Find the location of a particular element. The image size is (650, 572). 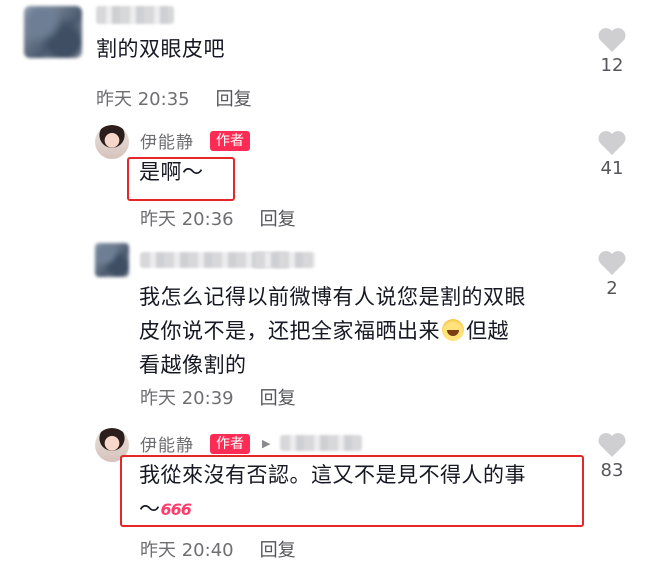

laughing-crying-emoji-icon is located at coordinates (453, 330).